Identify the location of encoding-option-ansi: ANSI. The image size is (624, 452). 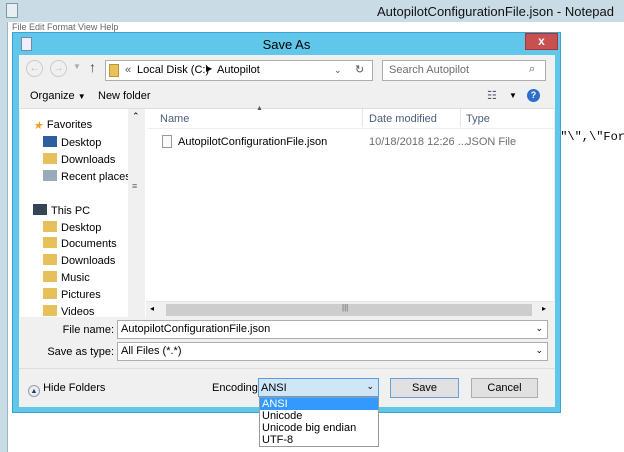
(319, 404).